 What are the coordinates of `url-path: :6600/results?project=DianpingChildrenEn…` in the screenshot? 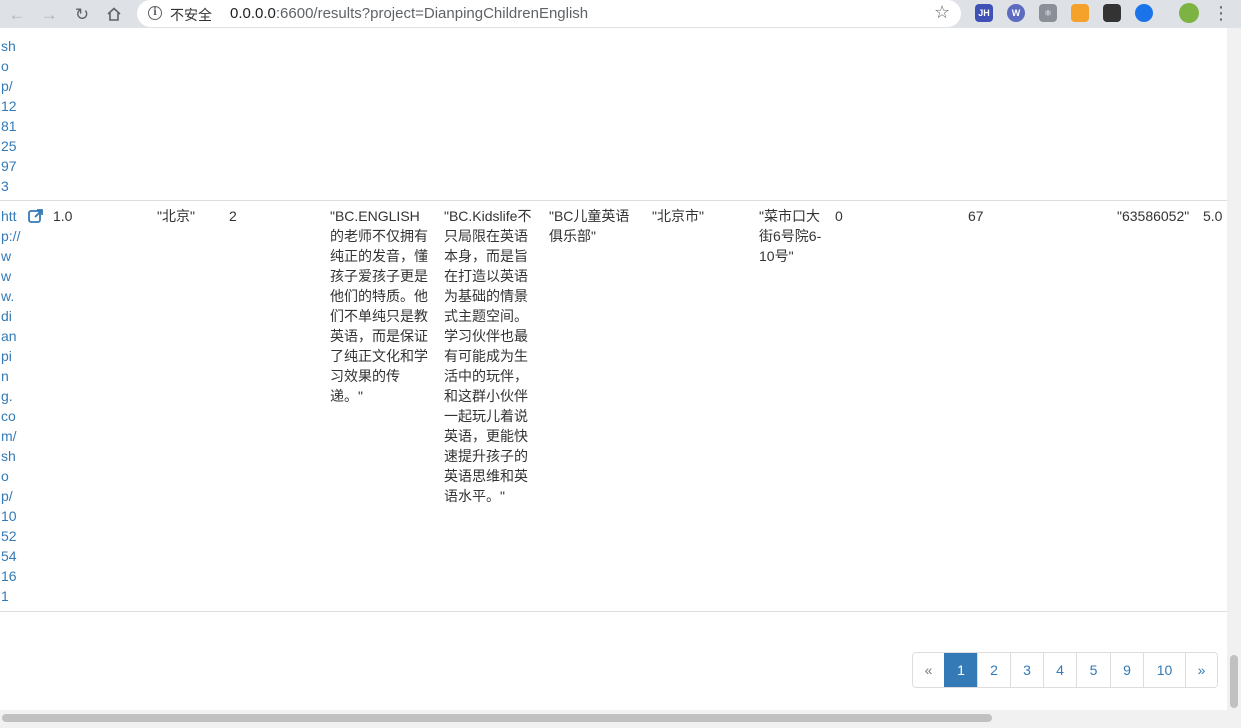 It's located at (432, 13).